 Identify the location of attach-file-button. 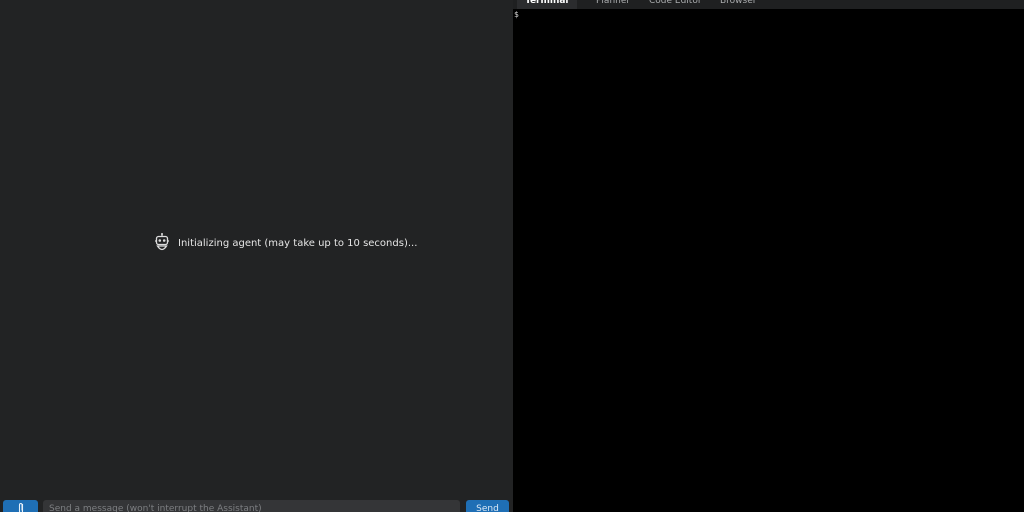
(20, 506).